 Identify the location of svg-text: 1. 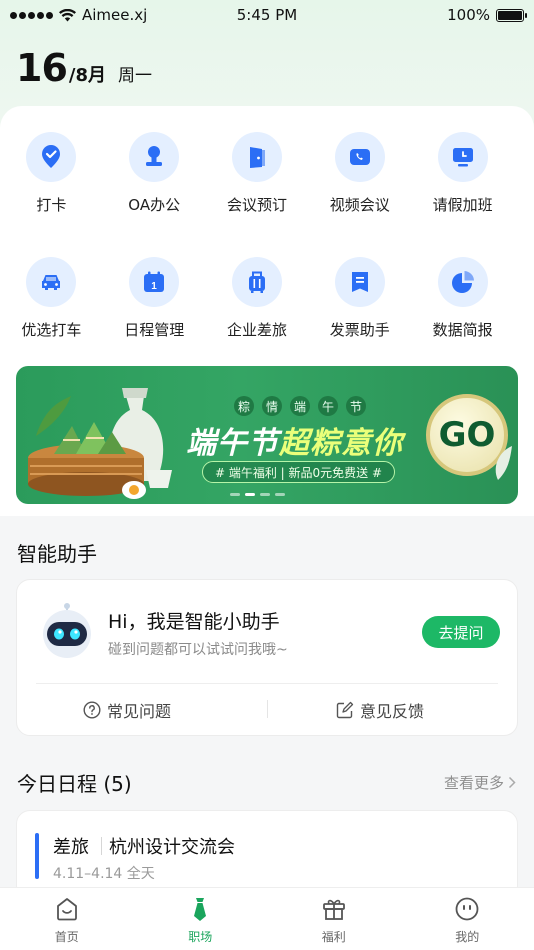
(154, 286).